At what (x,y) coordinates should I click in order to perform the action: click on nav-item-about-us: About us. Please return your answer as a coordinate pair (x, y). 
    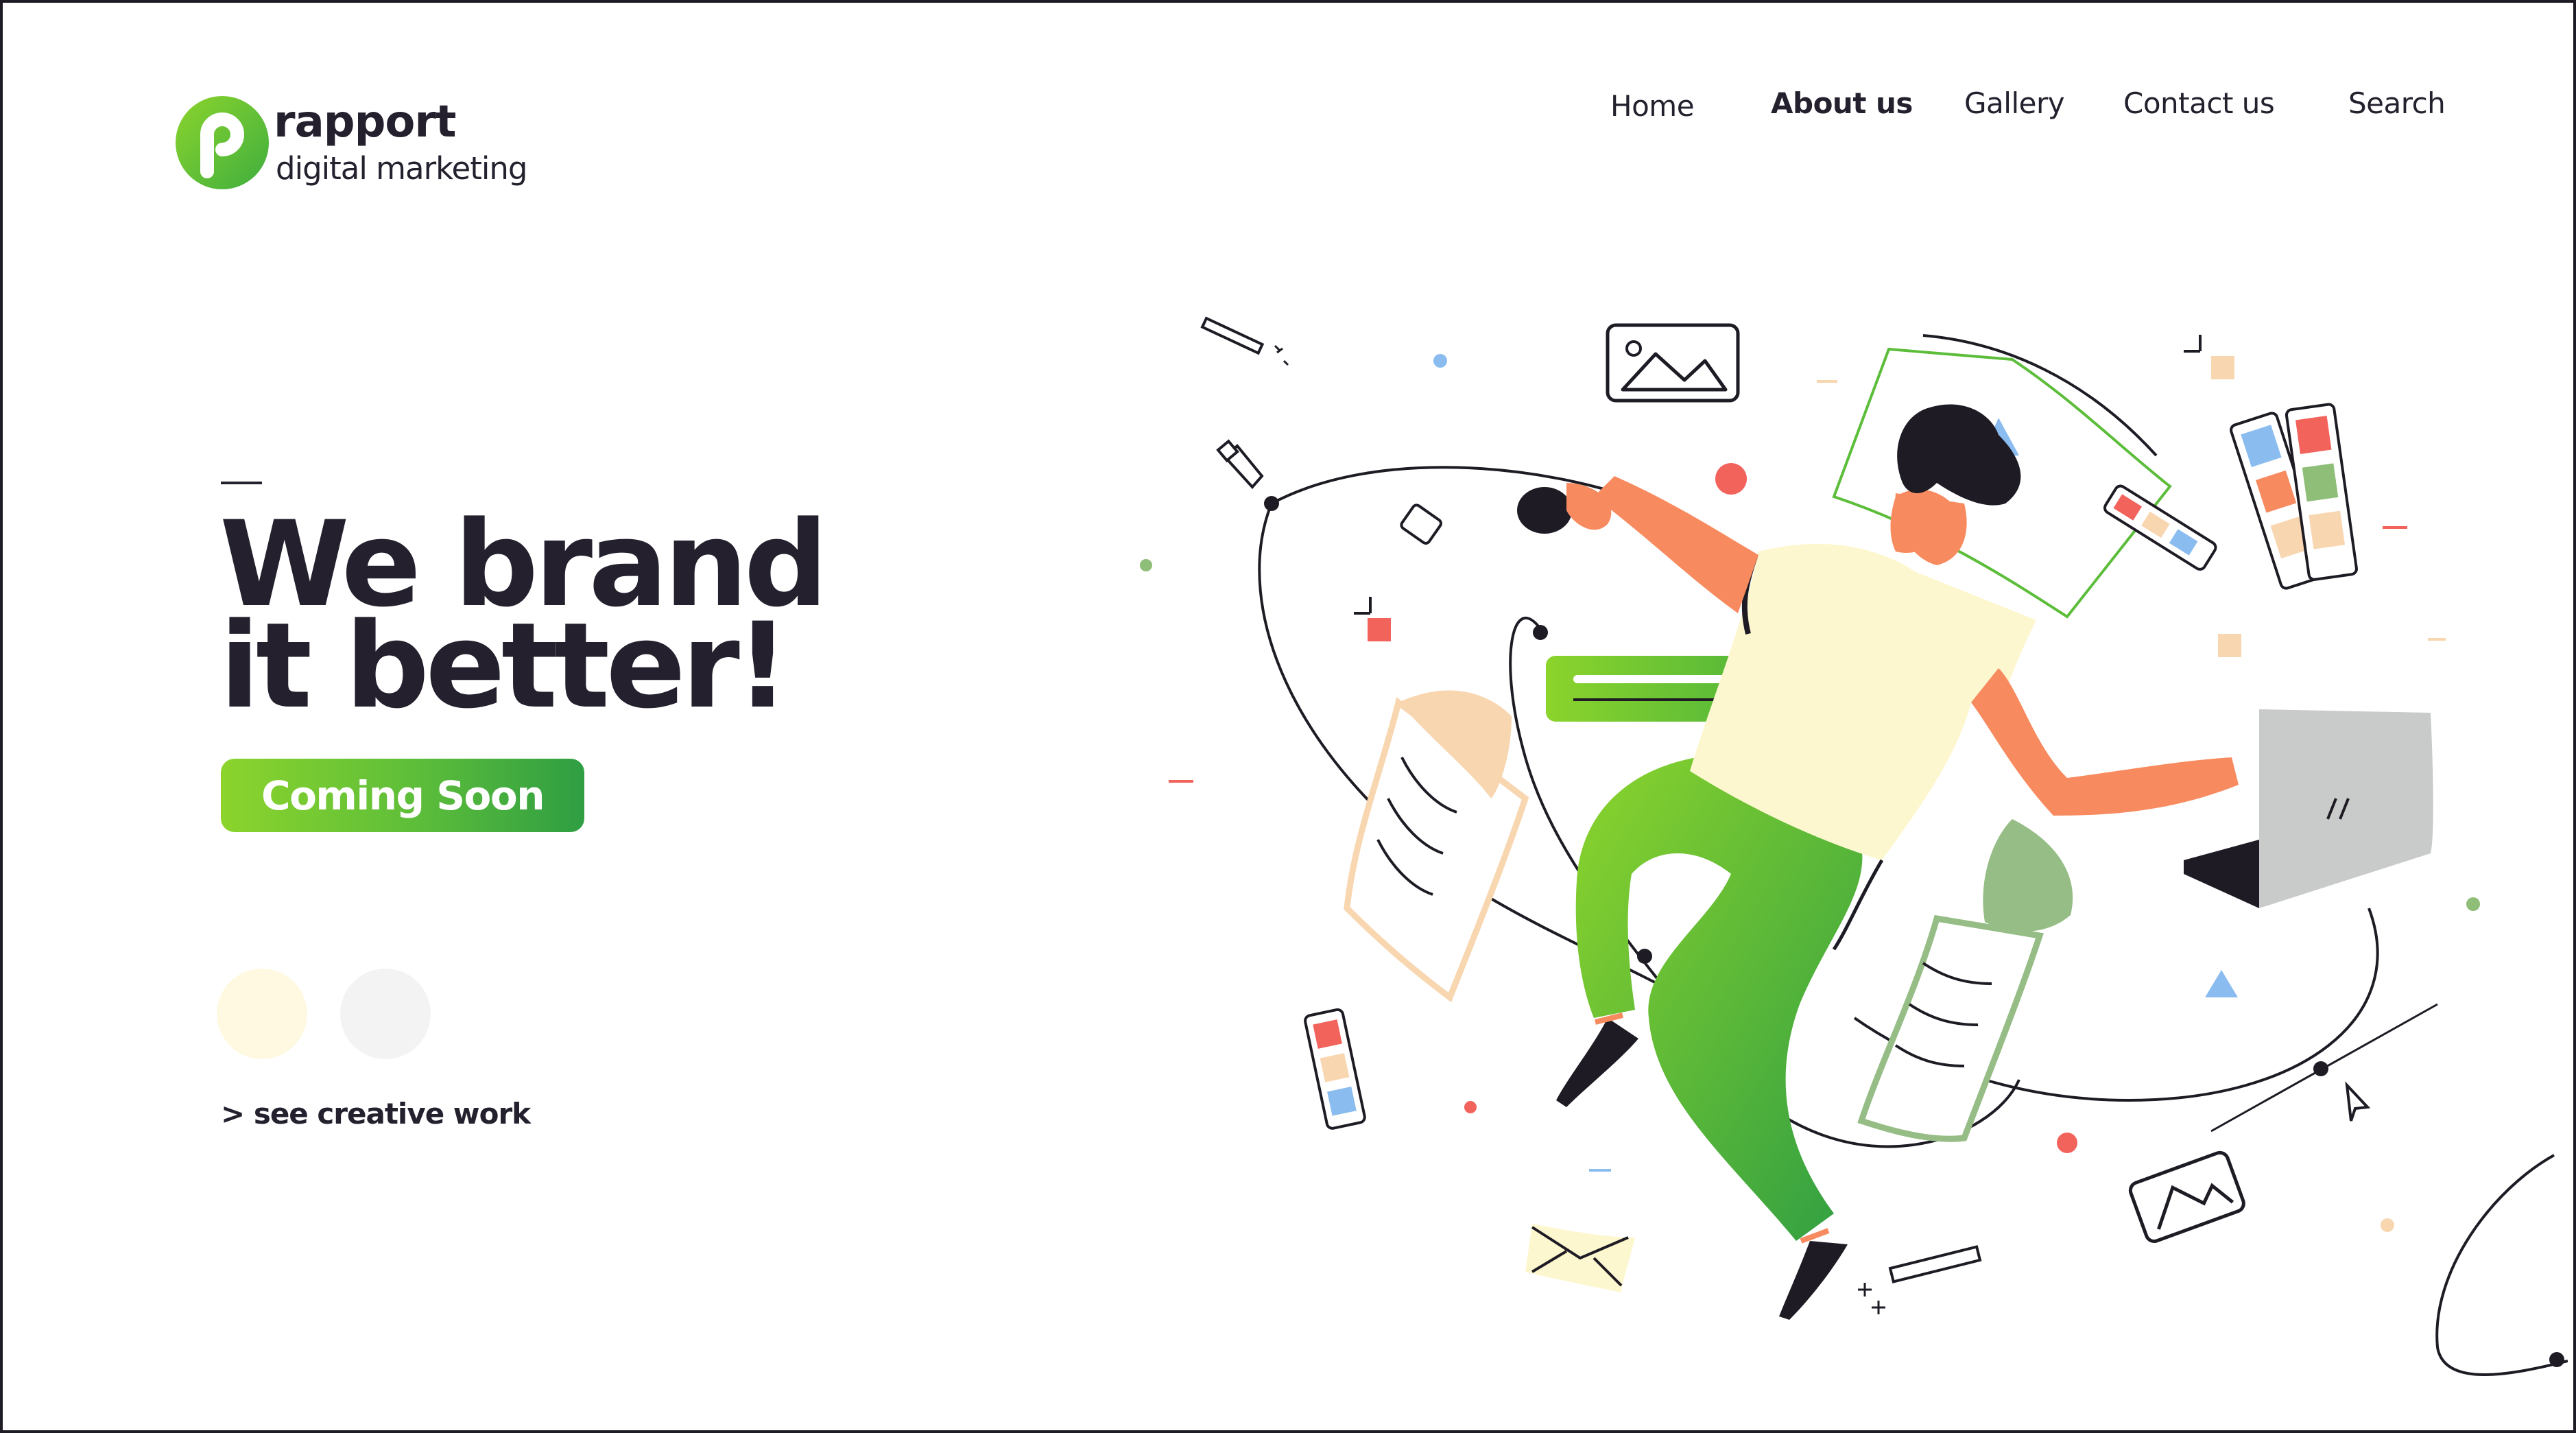
    Looking at the image, I should click on (1842, 104).